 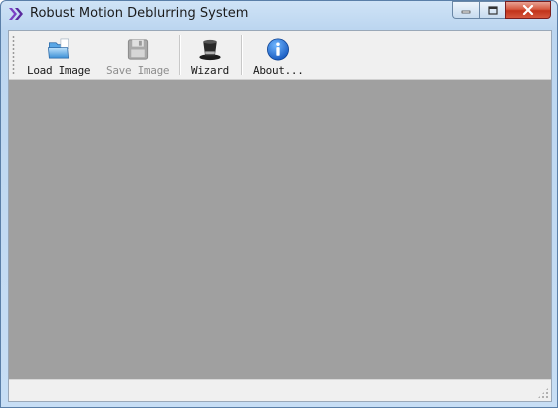 I want to click on close-icon, so click(x=528, y=10).